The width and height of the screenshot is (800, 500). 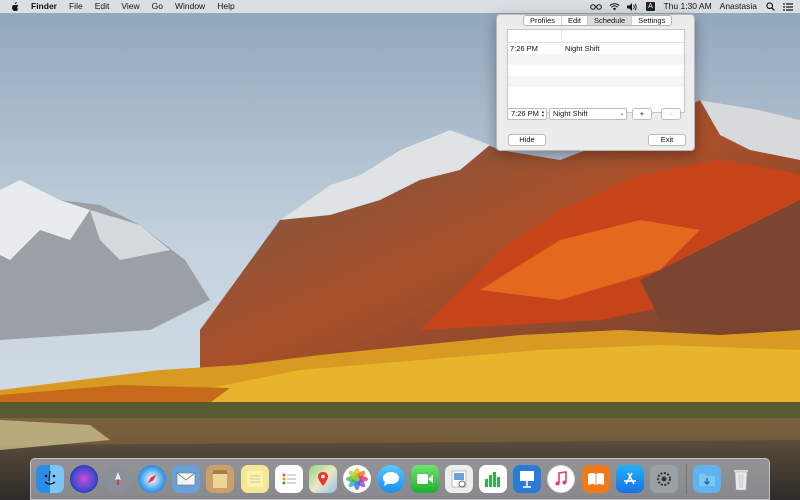 I want to click on numbers-icon, so click(x=493, y=479).